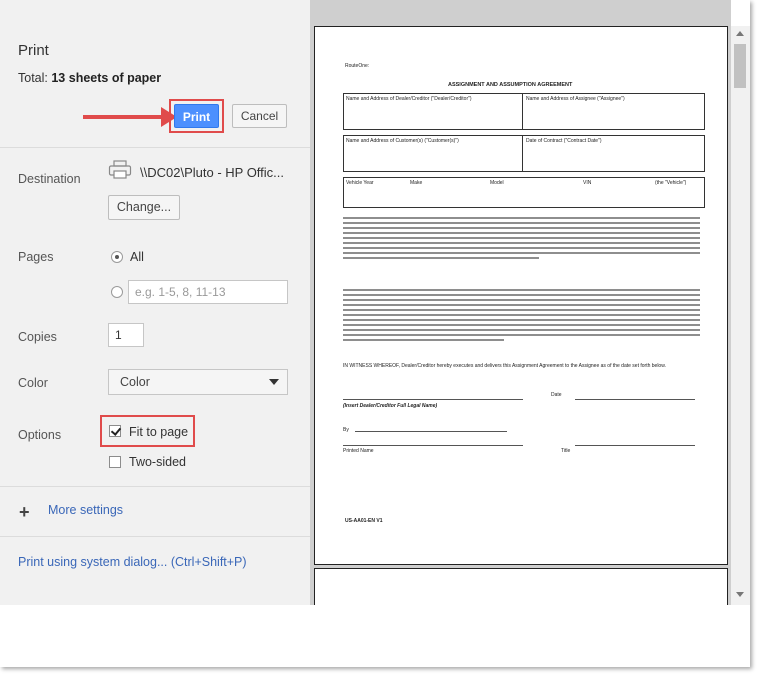 This screenshot has width=757, height=675. What do you see at coordinates (24, 512) in the screenshot?
I see `plus-icon: +` at bounding box center [24, 512].